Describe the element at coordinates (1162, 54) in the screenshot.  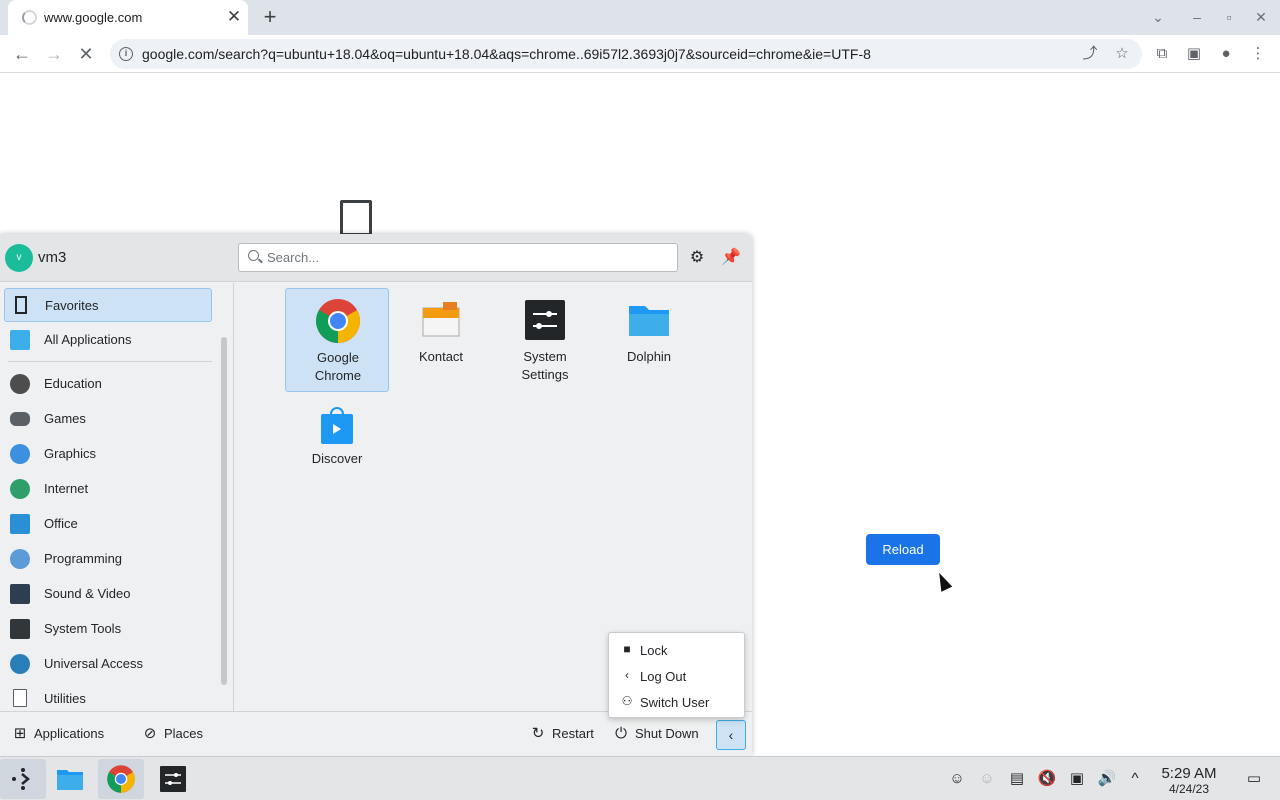
I see `extensions-icon: ⧉` at that location.